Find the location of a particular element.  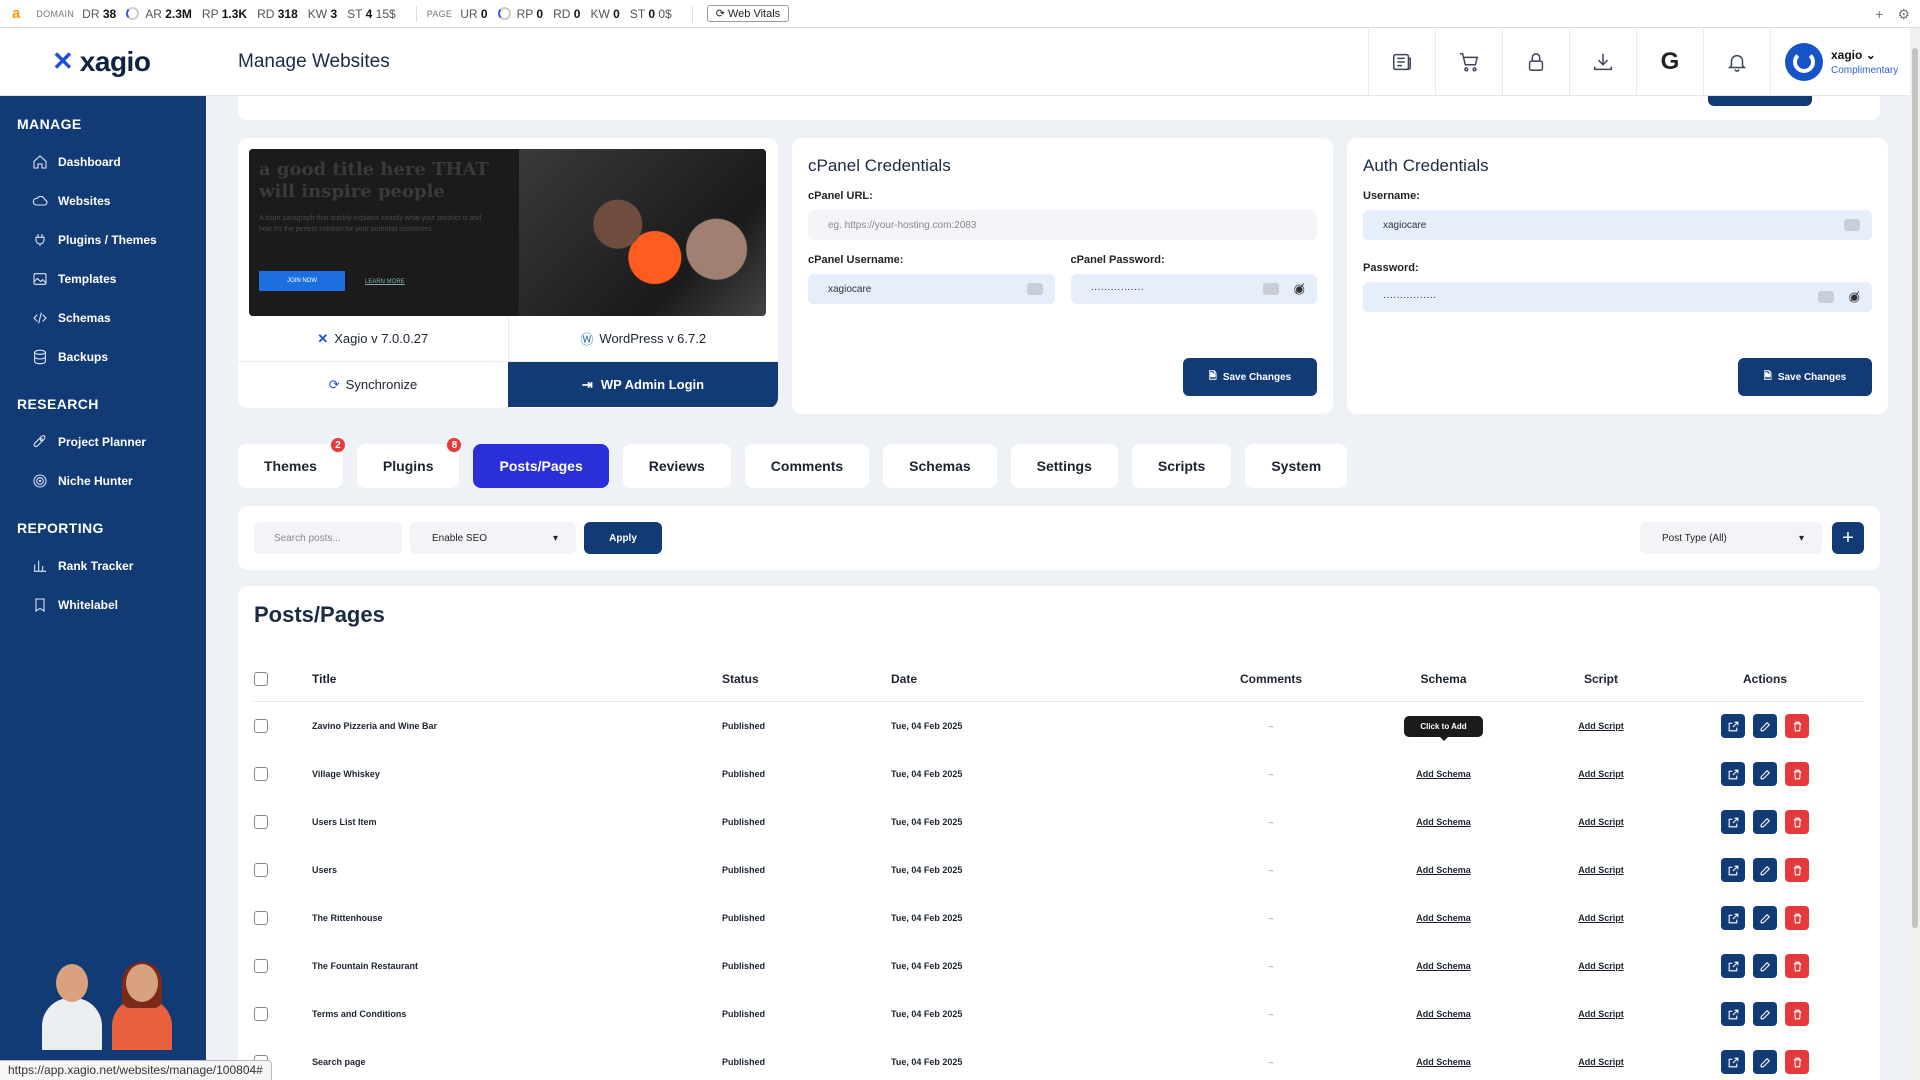

sidebar-item-whitelabel: Whitelabel is located at coordinates (103, 604).